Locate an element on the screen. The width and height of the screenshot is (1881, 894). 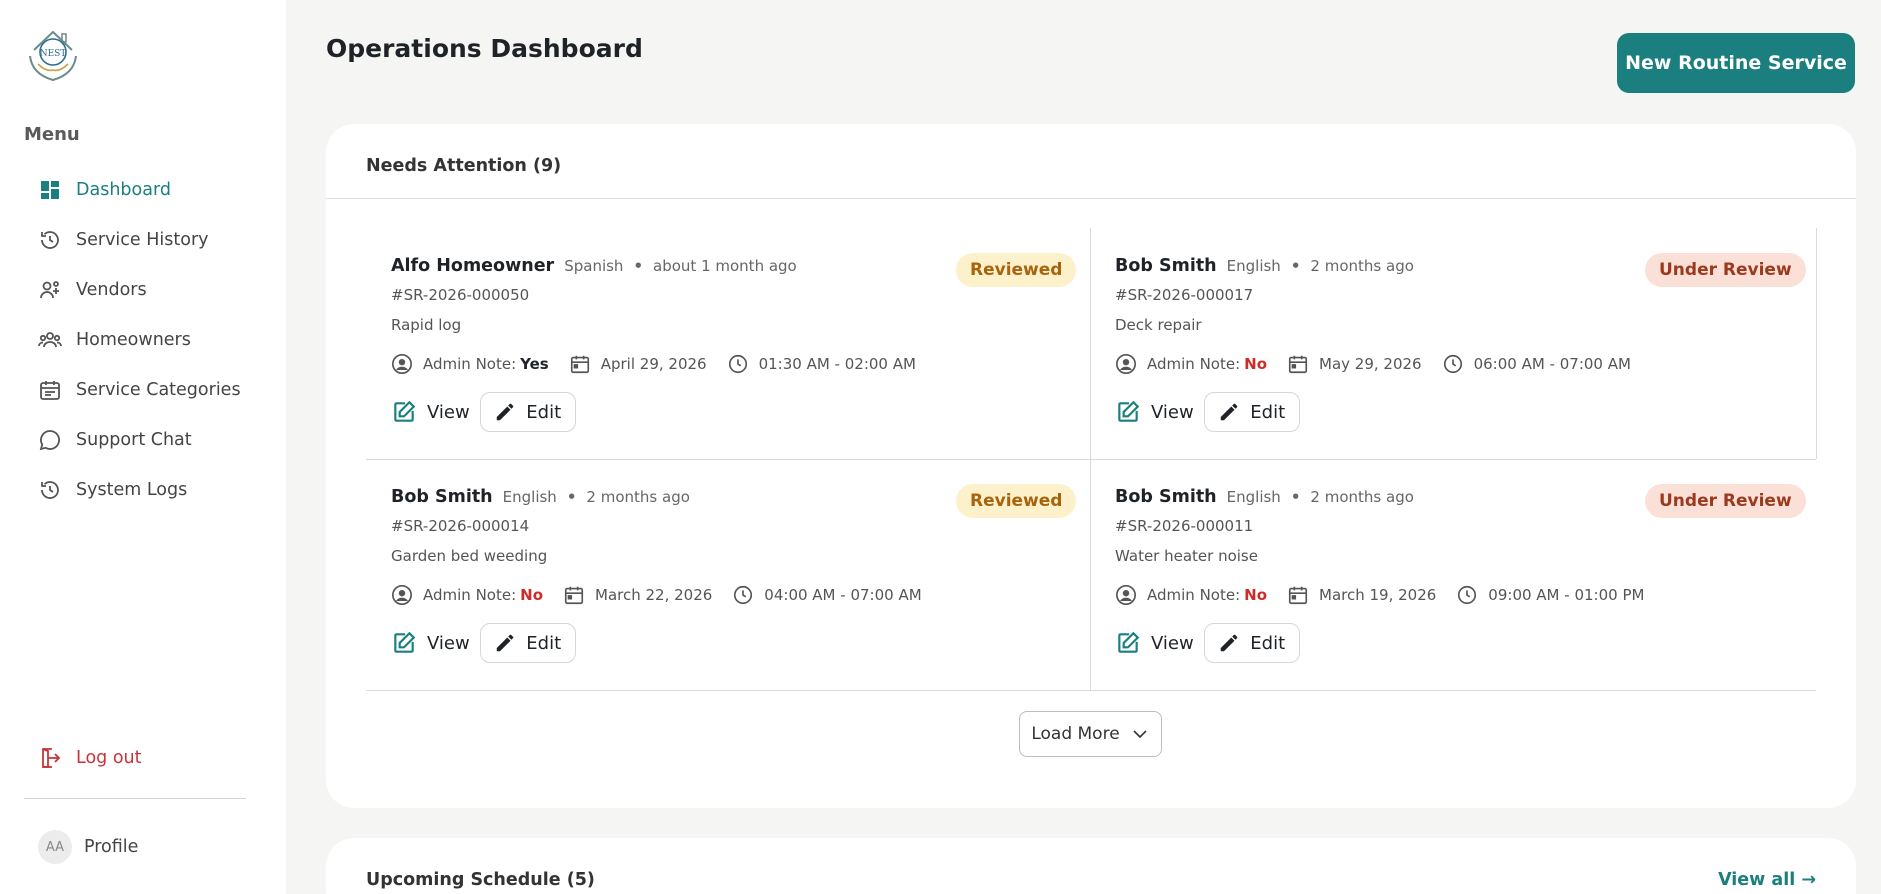
upcoming-schedule-panel: Upcoming Schedule (5) View all → is located at coordinates (1091, 866).